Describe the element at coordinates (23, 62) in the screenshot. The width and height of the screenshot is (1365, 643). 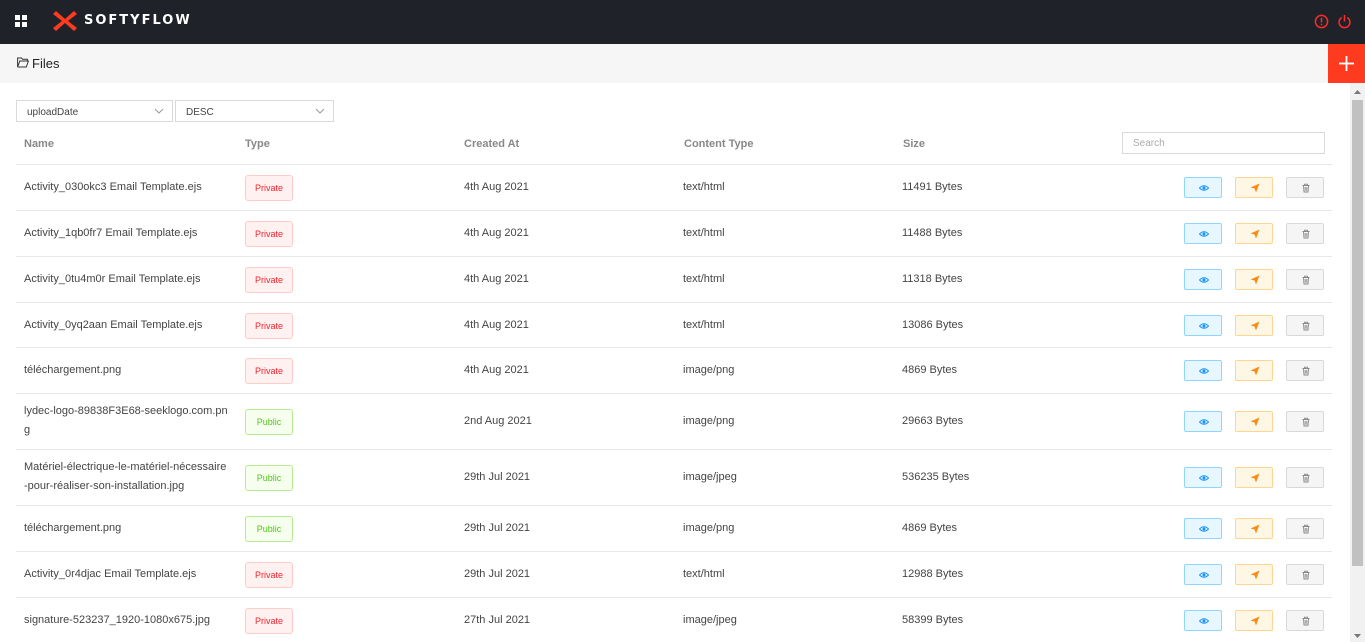
I see `folder-open-icon` at that location.